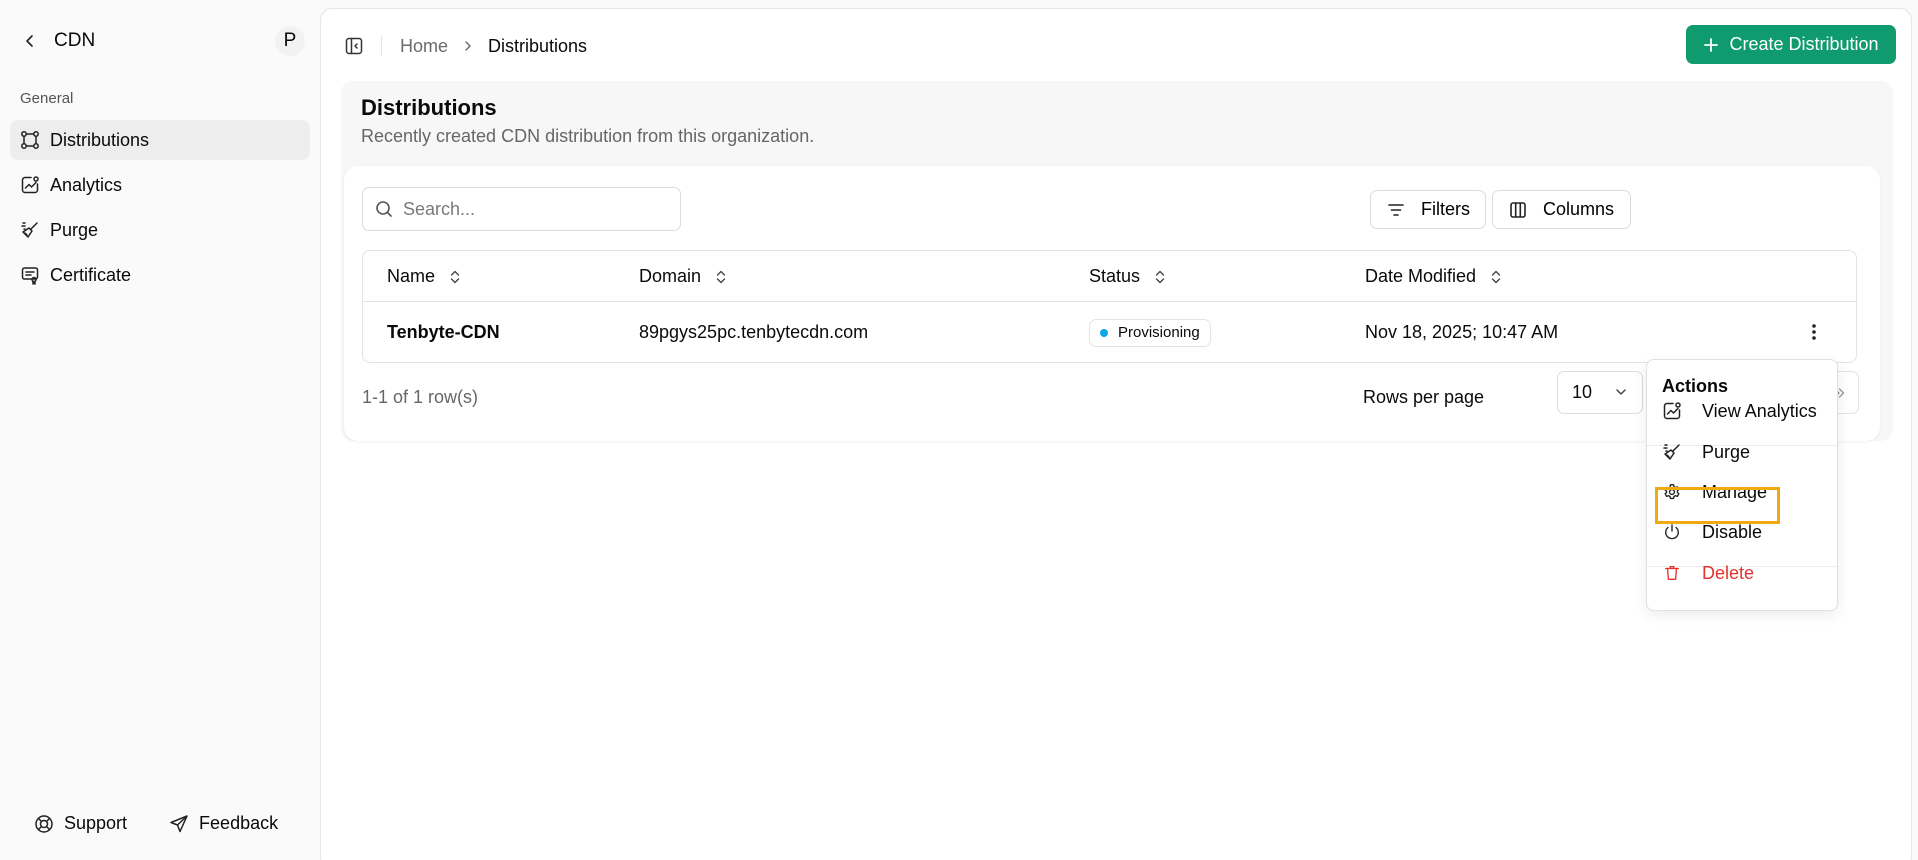 This screenshot has width=1918, height=860. I want to click on chevron-right-icon, so click(468, 46).